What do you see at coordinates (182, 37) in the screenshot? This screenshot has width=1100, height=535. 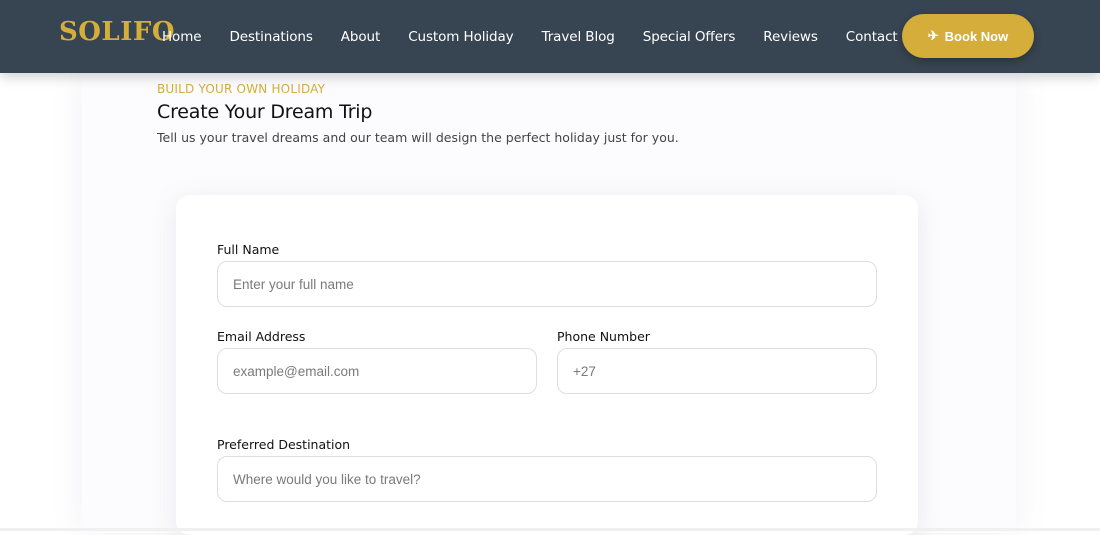 I see `nav-link-home: Home` at bounding box center [182, 37].